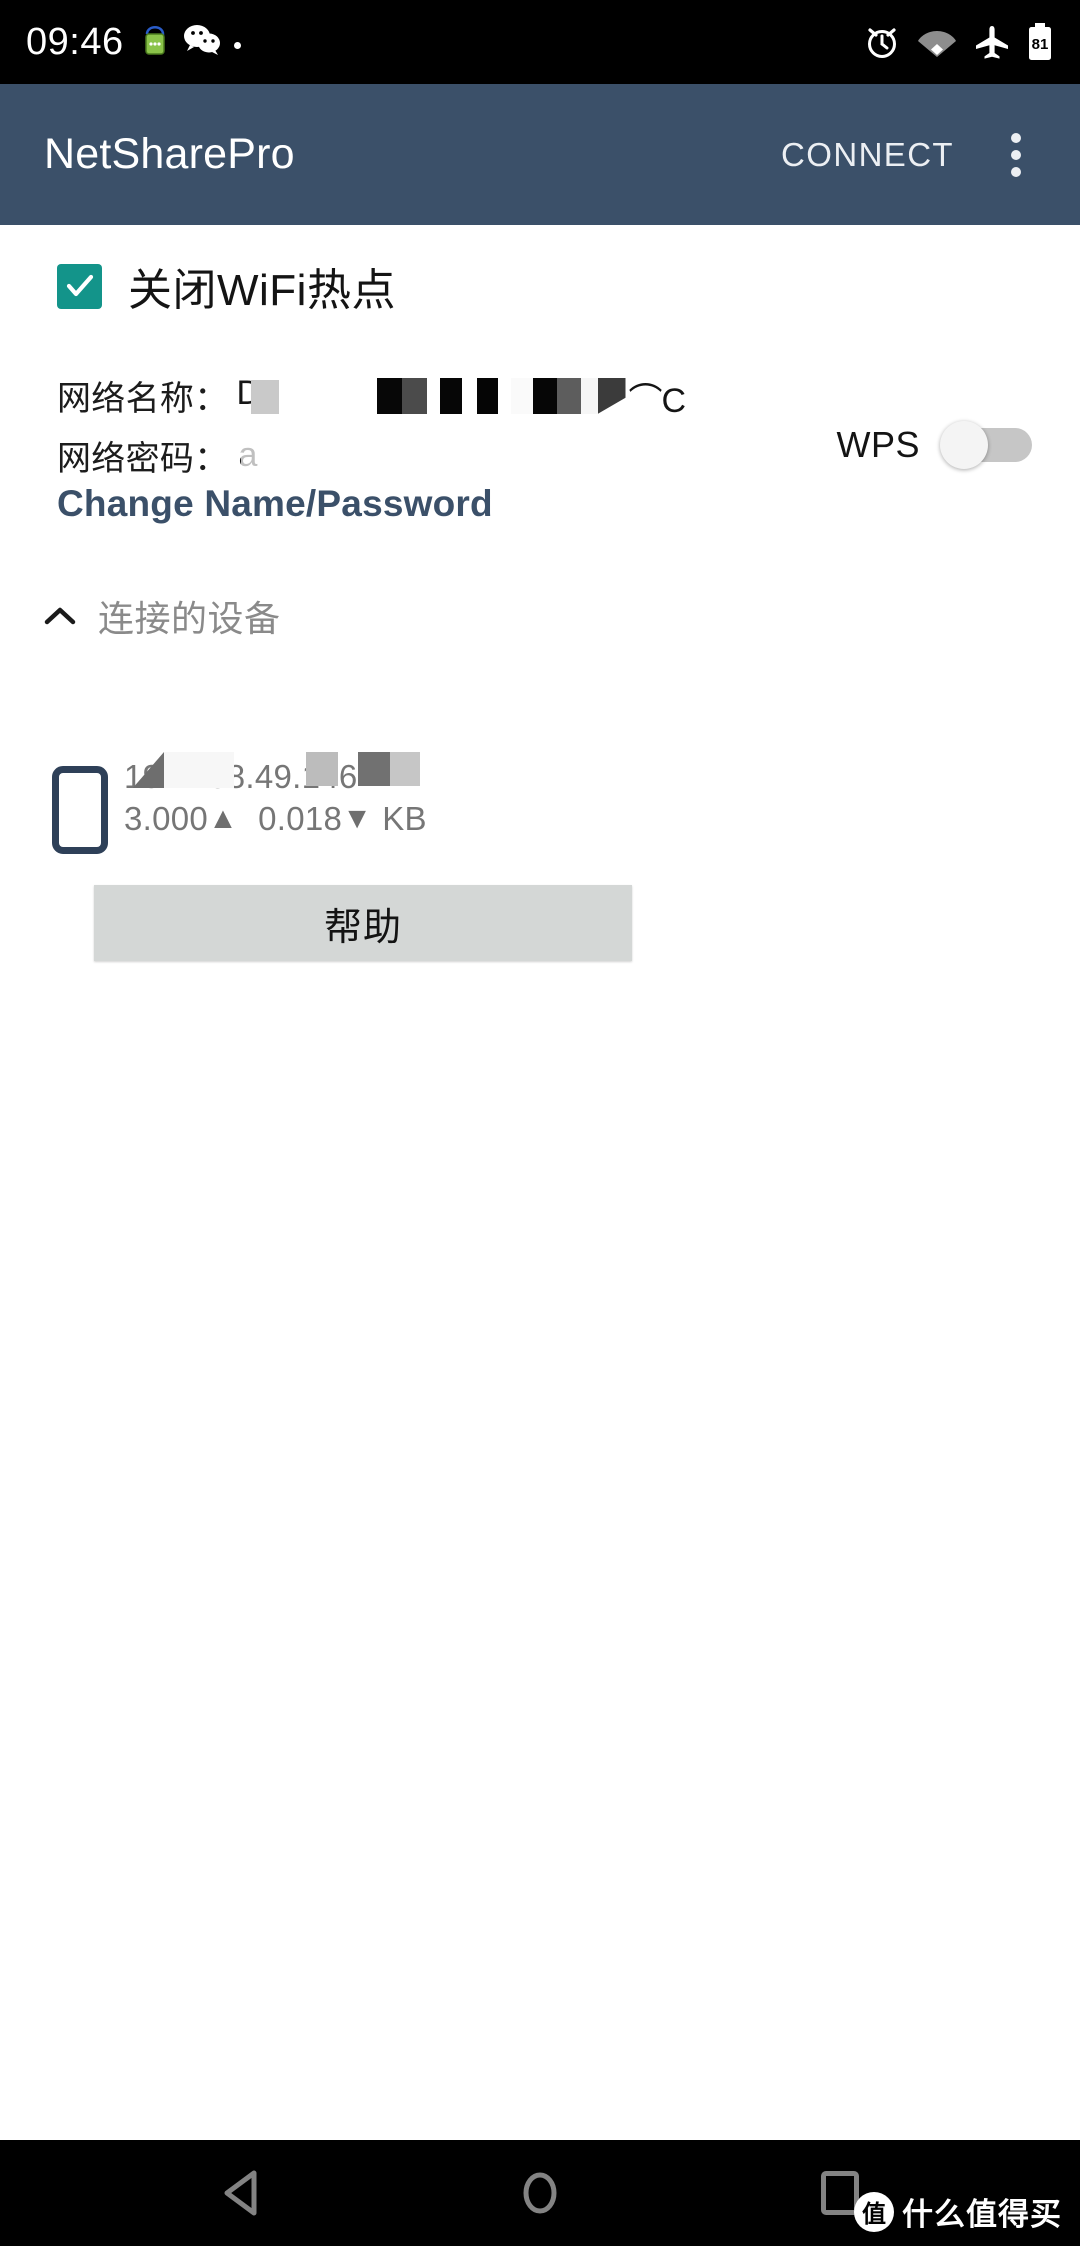  I want to click on upload-arrow-icon: ▲, so click(223, 818).